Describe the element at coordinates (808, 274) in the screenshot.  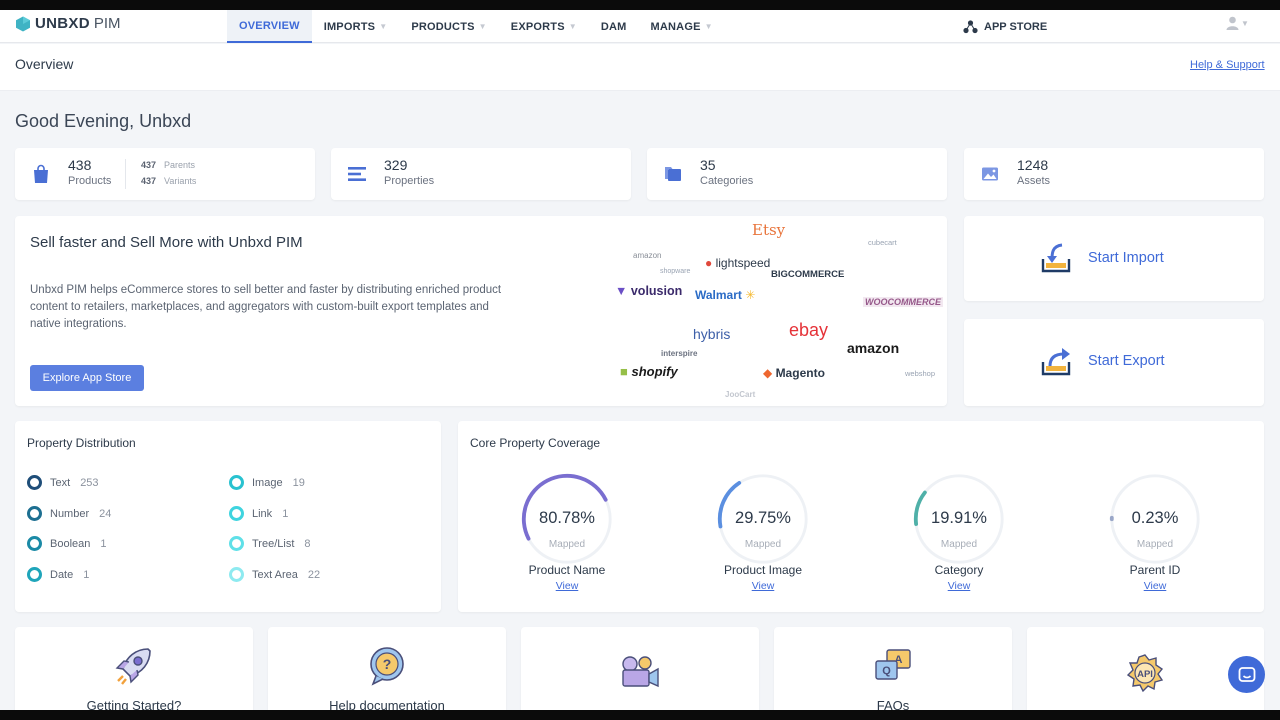
I see `bigcommerce-logo: BIGCOMMERCE` at that location.